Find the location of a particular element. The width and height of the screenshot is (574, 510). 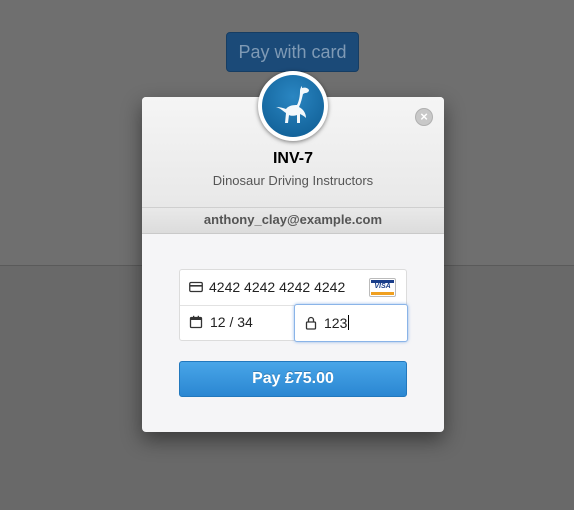

card-details-form: 4242 4242 4242 4242 VISA 12 / 34 123 is located at coordinates (293, 305).